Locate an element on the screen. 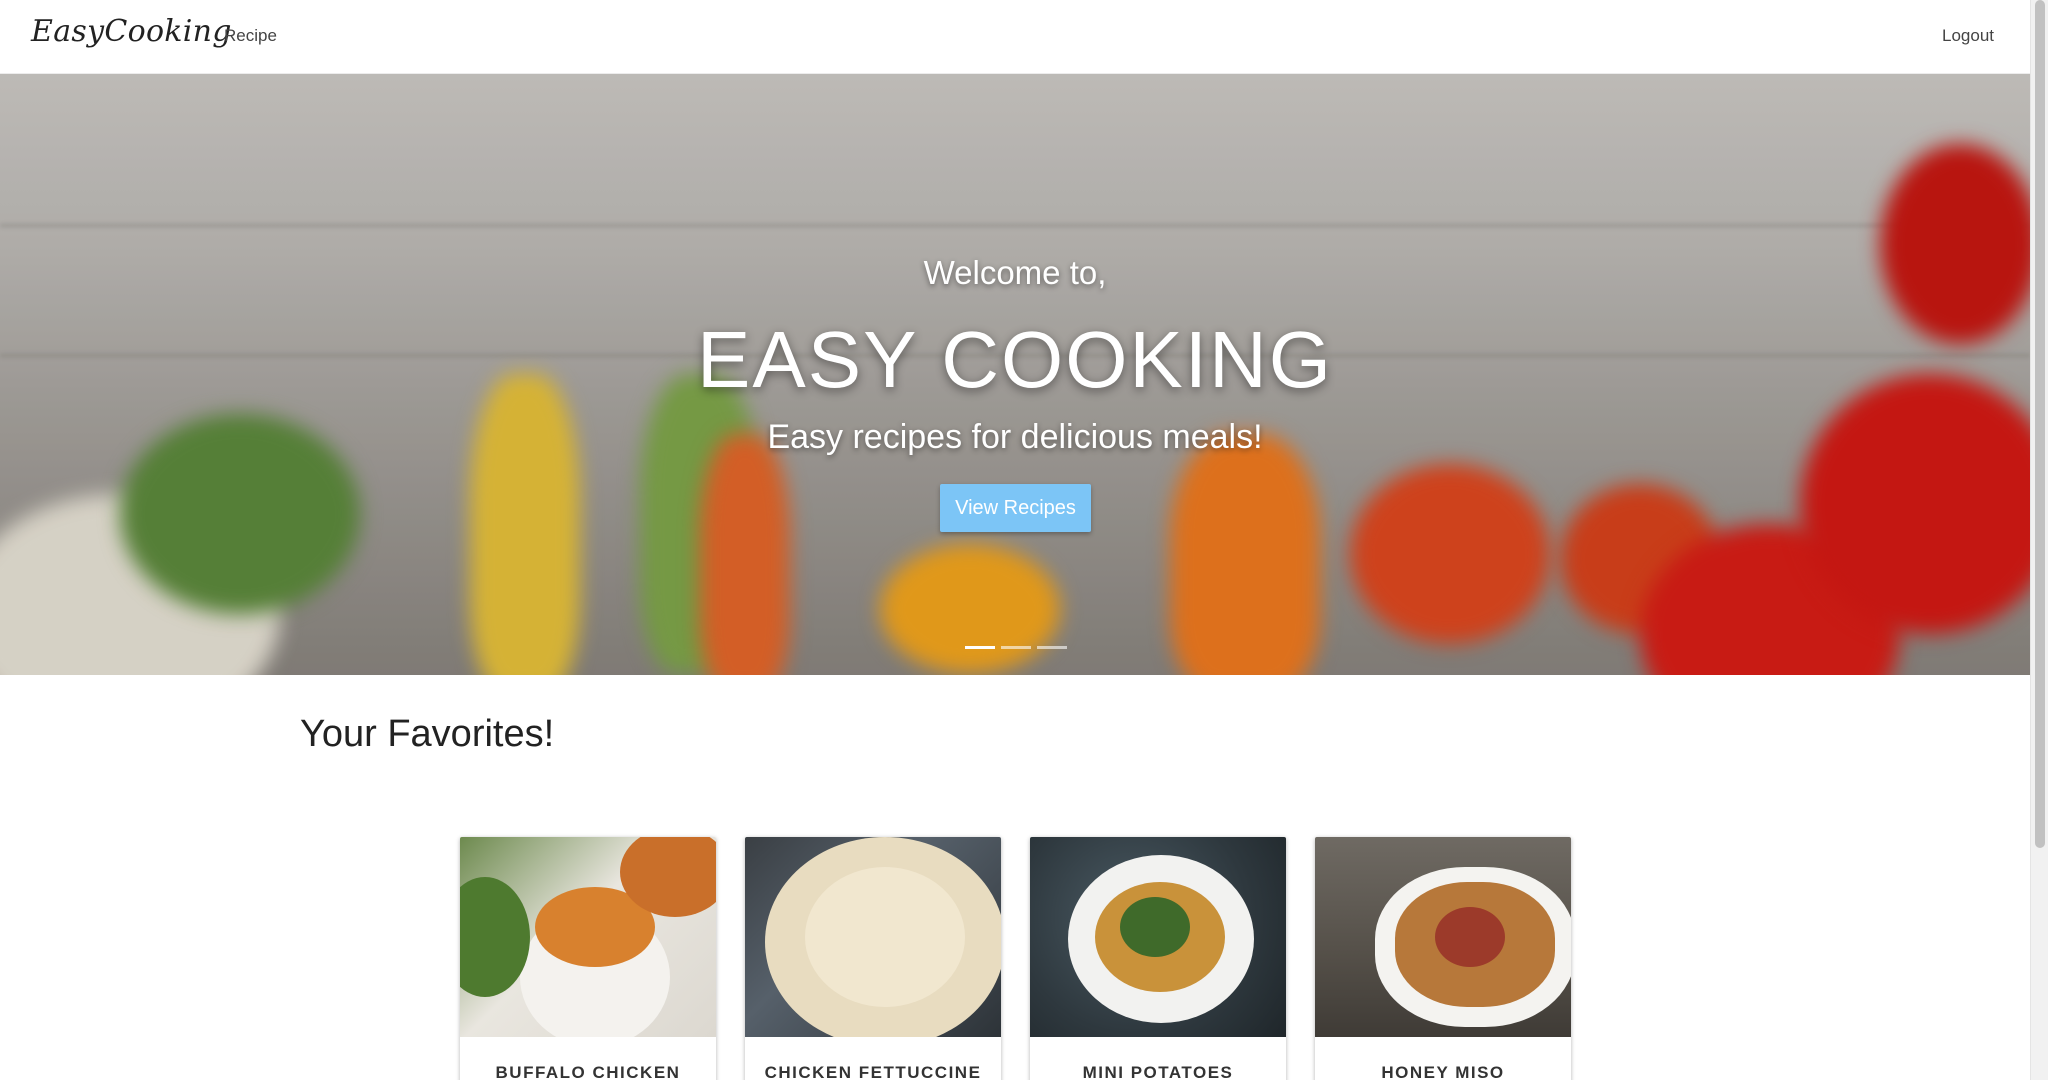  recipe-card: MINI POTATOES is located at coordinates (1158, 958).